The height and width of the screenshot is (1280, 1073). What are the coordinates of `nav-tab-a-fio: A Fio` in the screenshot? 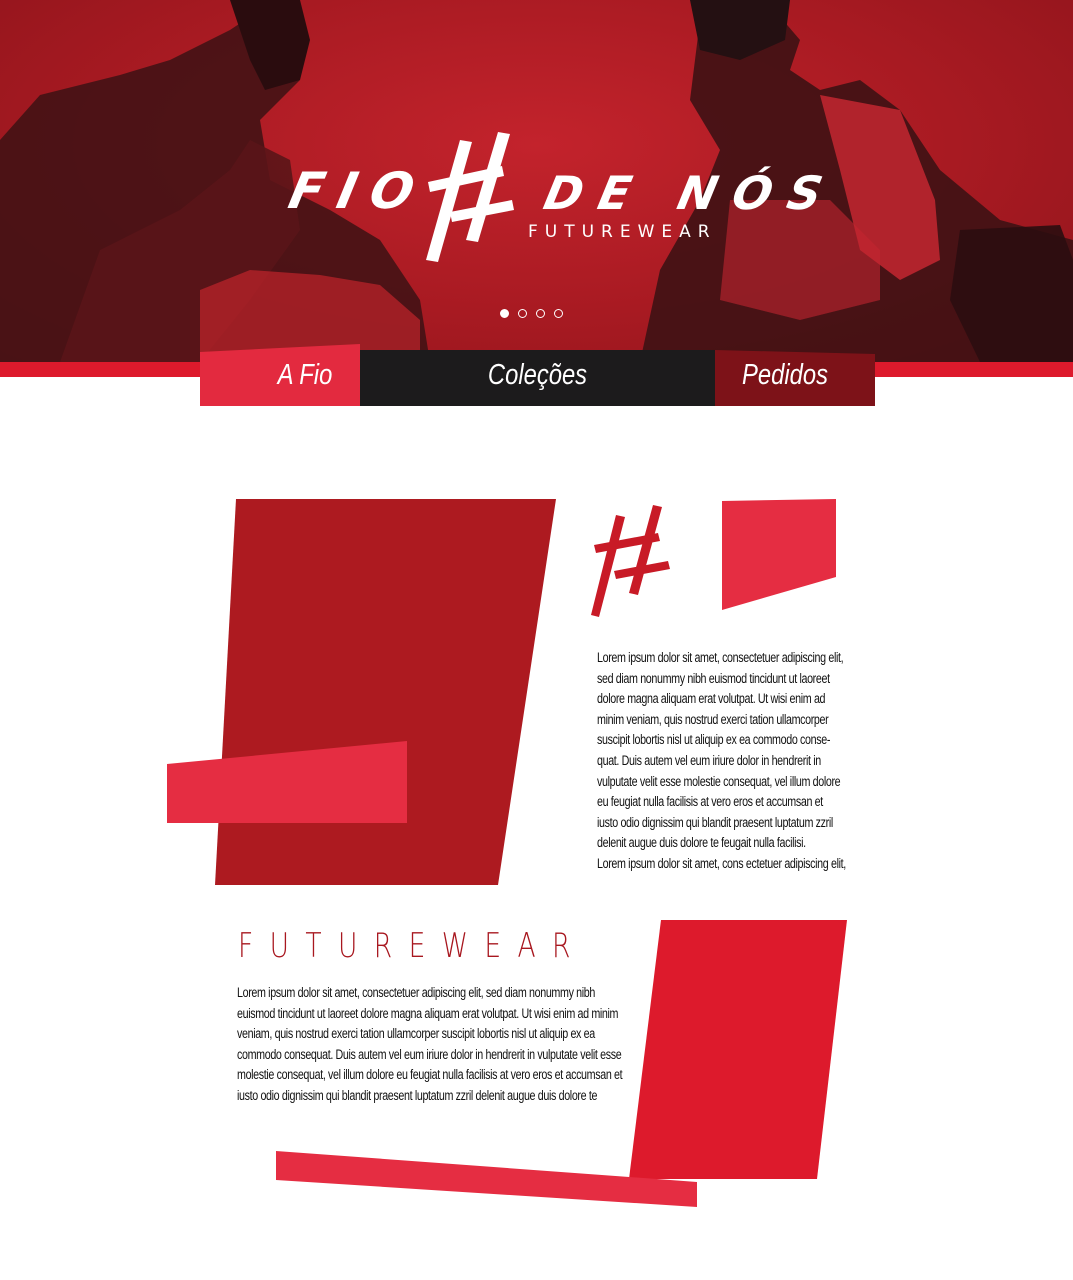 It's located at (305, 375).